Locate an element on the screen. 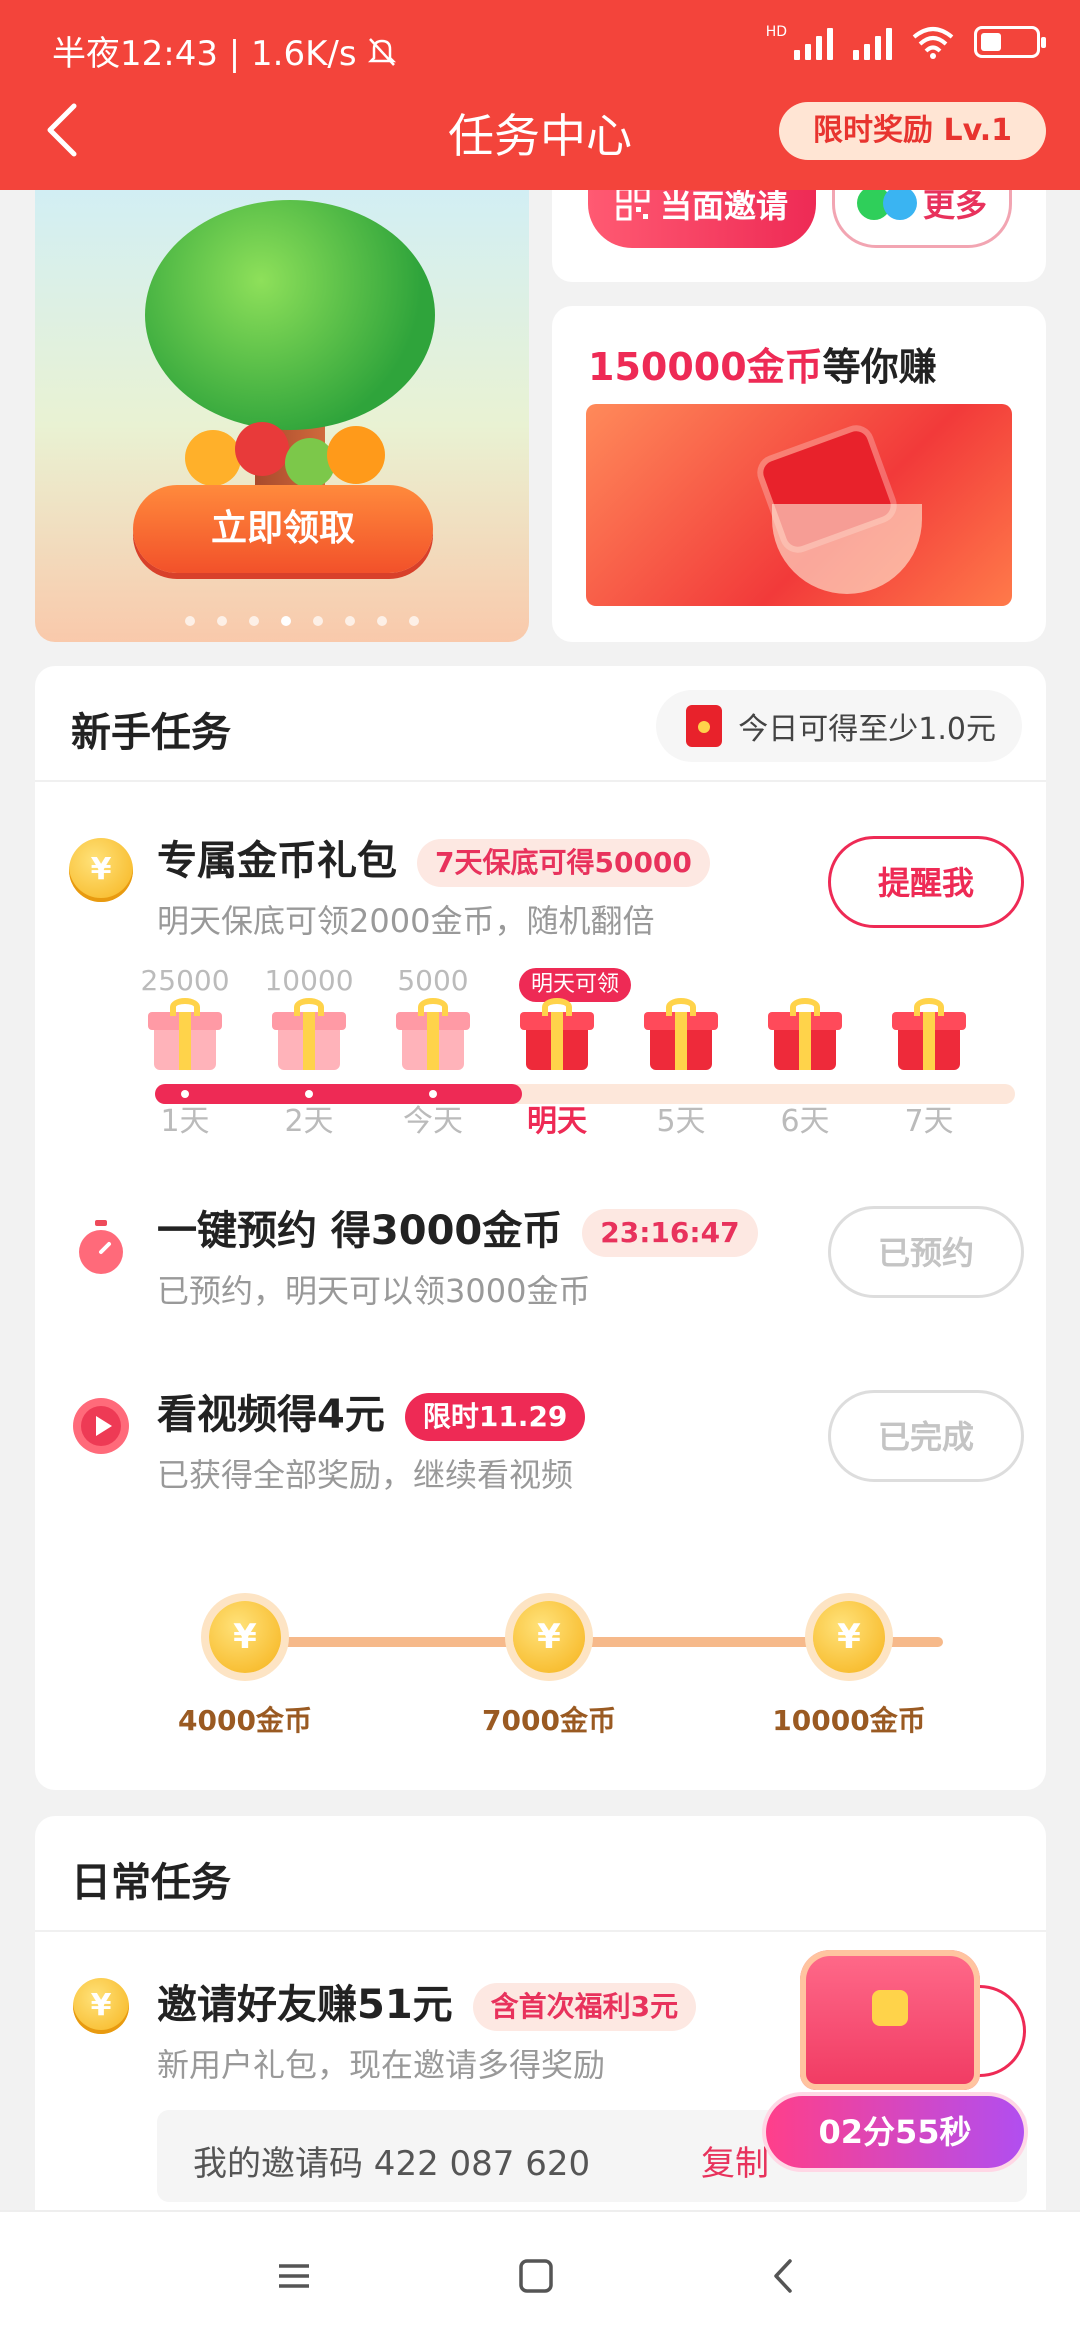 Image resolution: width=1080 pixels, height=2340 pixels. milestone-label: 4000金币 is located at coordinates (245, 1720).